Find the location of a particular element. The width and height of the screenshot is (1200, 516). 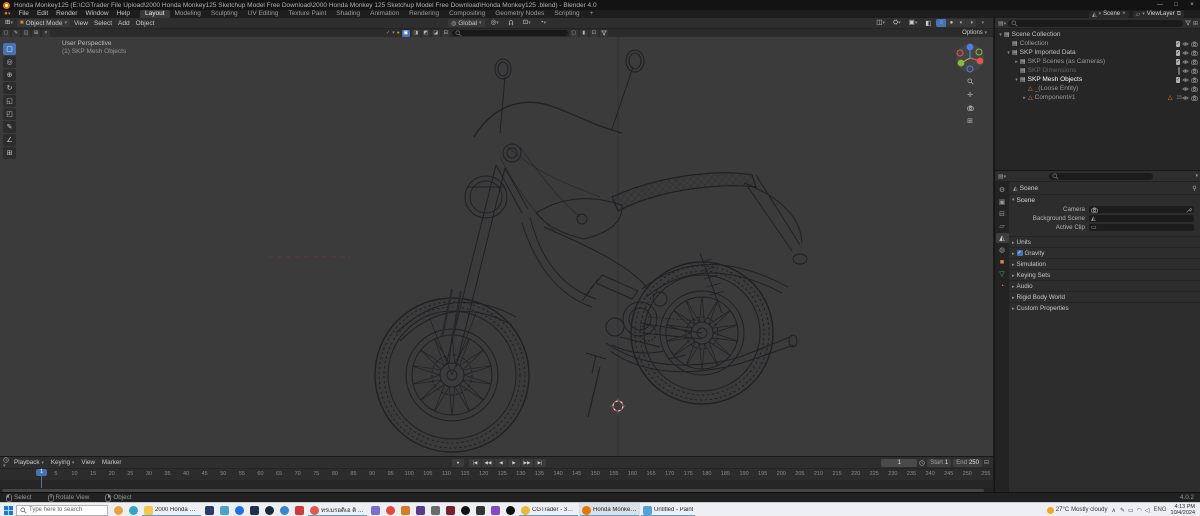

outliner-row: ▸ ▤ SKP Scenes (as Cameras) ✓ is located at coordinates (1097, 61).